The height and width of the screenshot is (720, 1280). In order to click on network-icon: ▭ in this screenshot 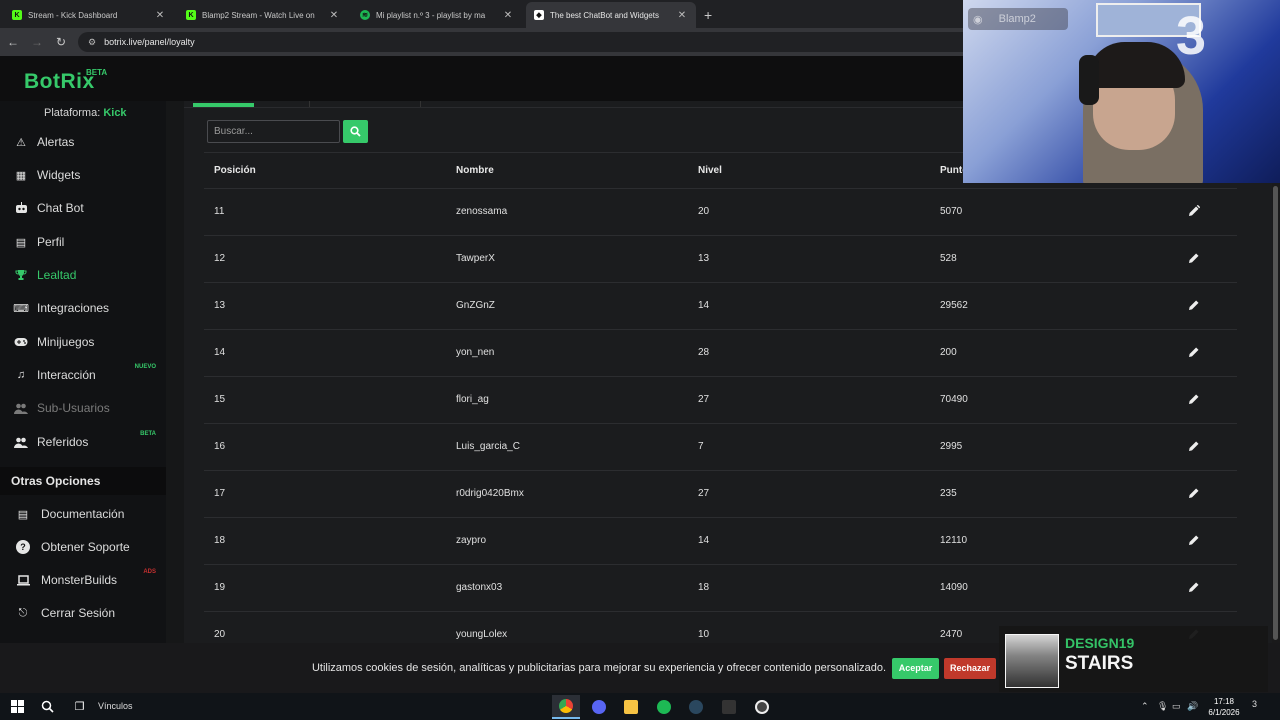, I will do `click(1176, 706)`.